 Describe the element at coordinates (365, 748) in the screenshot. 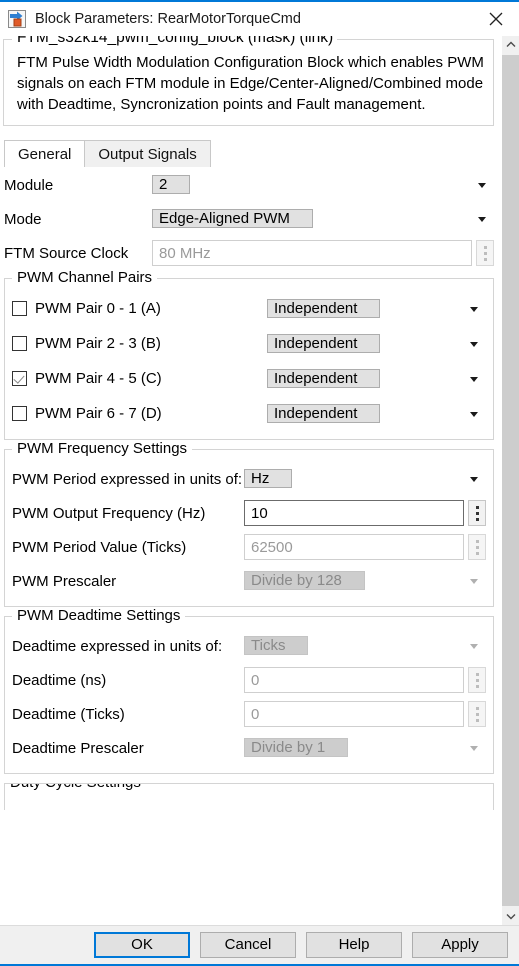

I see `deadtime-prescaler-dropdown: Divide by 1` at that location.